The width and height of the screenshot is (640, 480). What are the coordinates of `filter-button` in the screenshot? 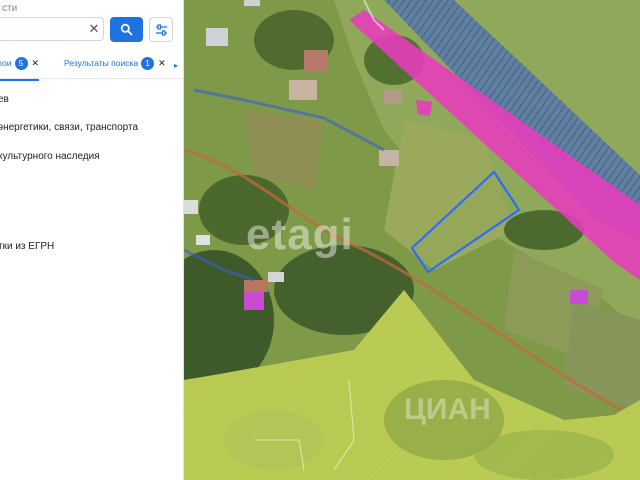 It's located at (161, 29).